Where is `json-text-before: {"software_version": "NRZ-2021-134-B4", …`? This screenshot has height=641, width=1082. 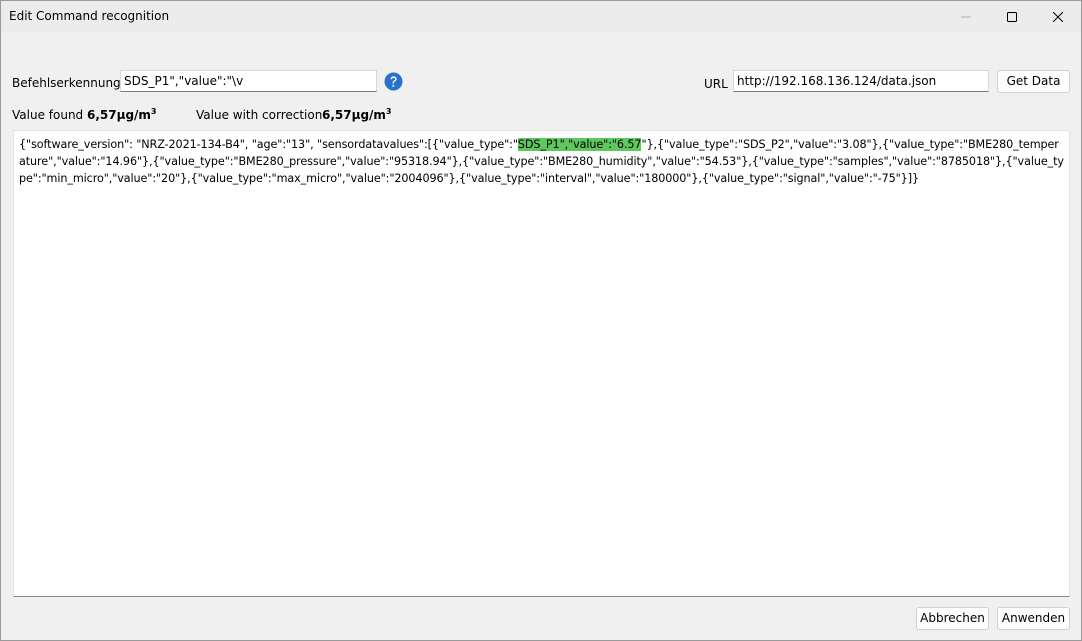
json-text-before: {"software_version": "NRZ-2021-134-B4", … is located at coordinates (268, 144).